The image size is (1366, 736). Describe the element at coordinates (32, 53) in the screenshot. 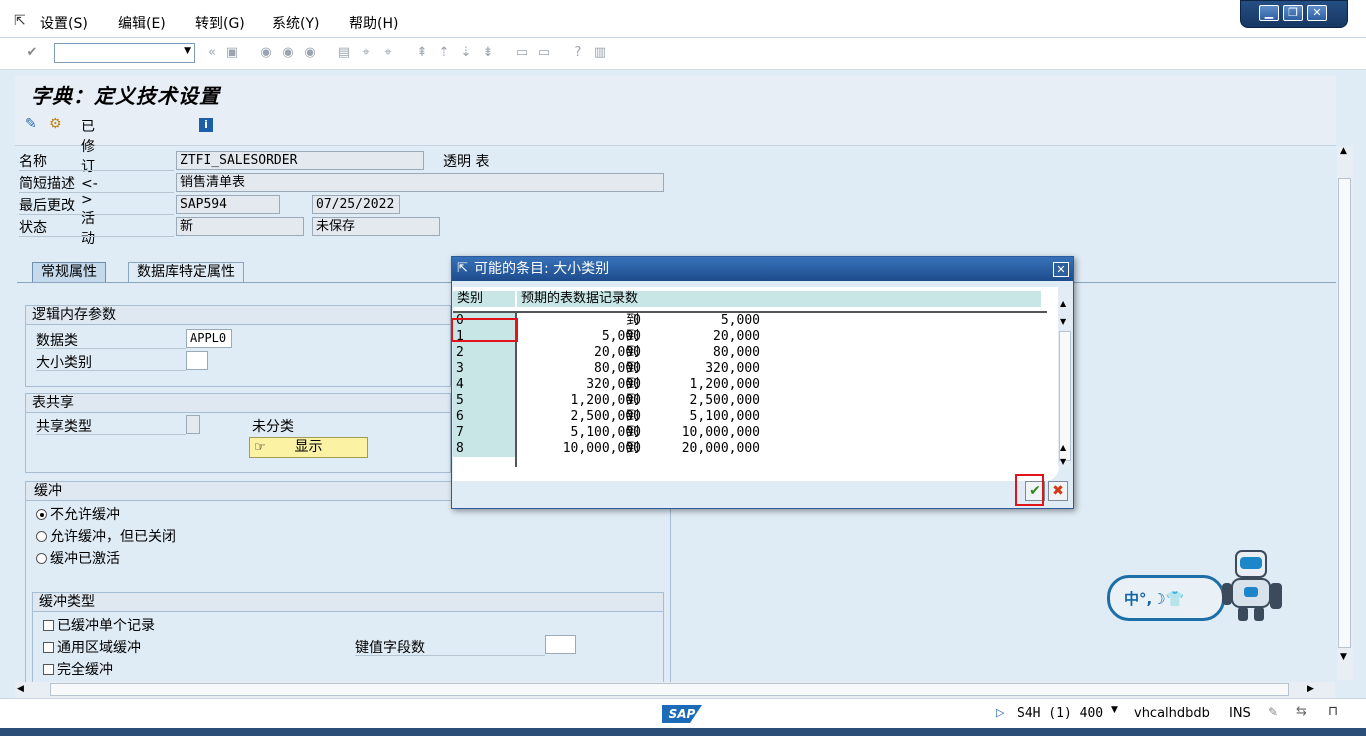

I see `enter-icon: ✔` at that location.